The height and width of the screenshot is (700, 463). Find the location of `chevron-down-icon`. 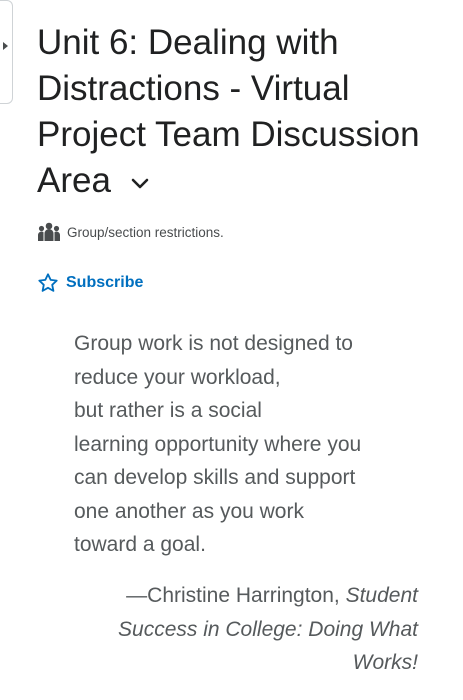

chevron-down-icon is located at coordinates (140, 179).